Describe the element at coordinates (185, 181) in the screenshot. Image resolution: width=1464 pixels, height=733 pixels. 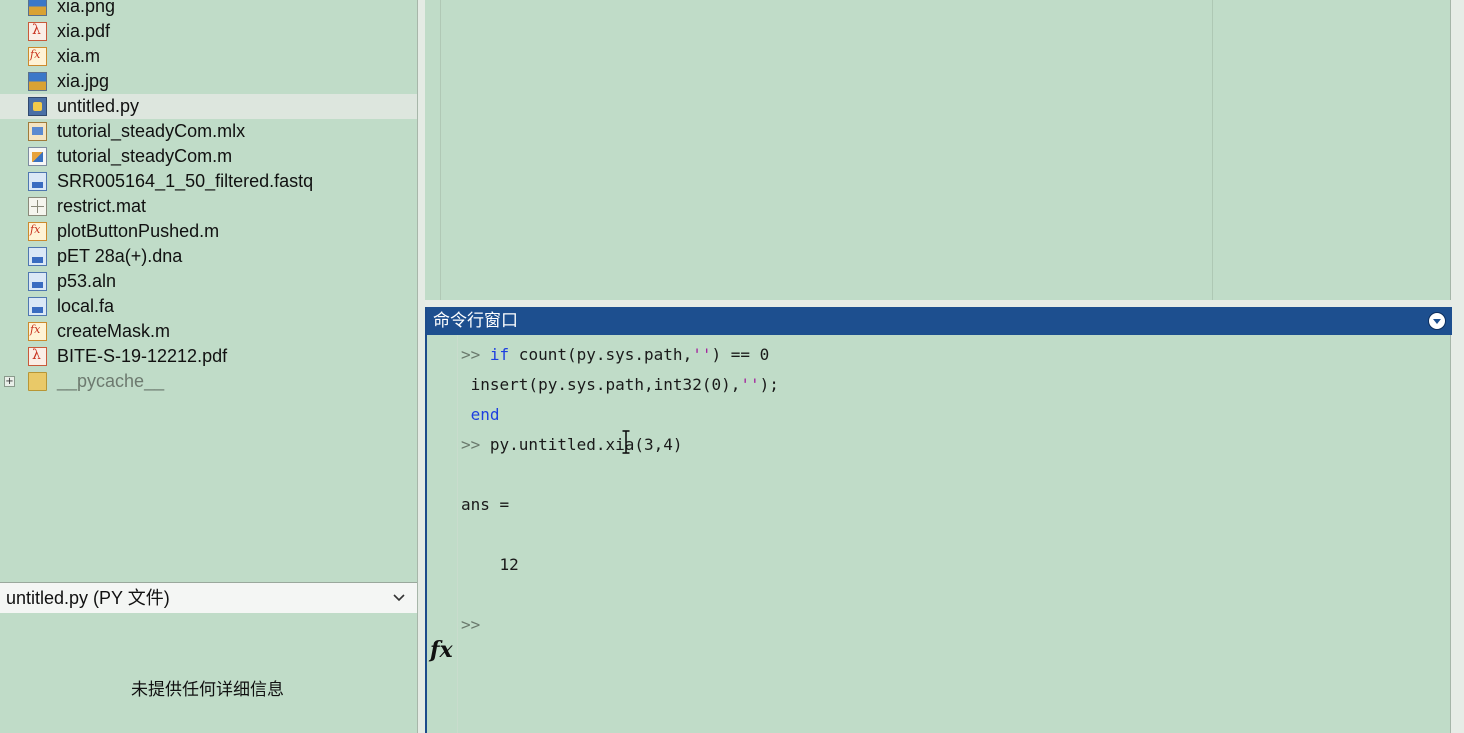
I see `file-name: SRR005164_1_50_filtered.fastq` at that location.